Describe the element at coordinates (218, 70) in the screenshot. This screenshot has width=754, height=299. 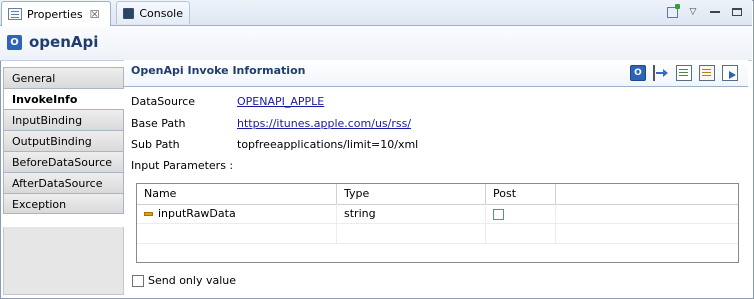
I see `section-title: OpenApi Invoke Information` at that location.